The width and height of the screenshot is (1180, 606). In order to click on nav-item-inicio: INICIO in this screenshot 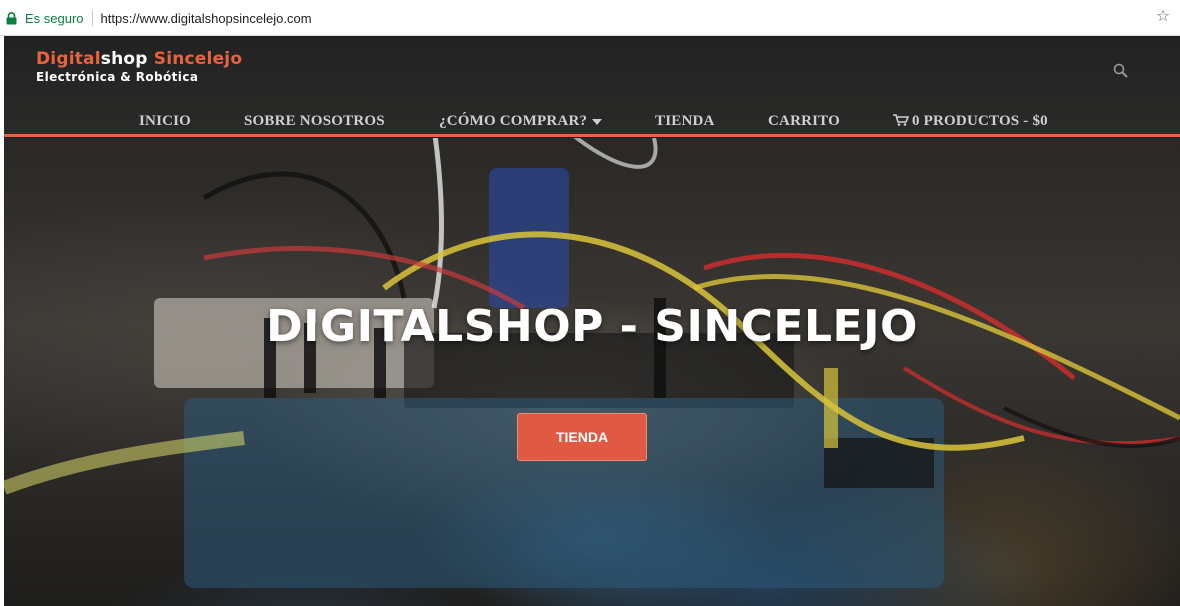, I will do `click(165, 121)`.